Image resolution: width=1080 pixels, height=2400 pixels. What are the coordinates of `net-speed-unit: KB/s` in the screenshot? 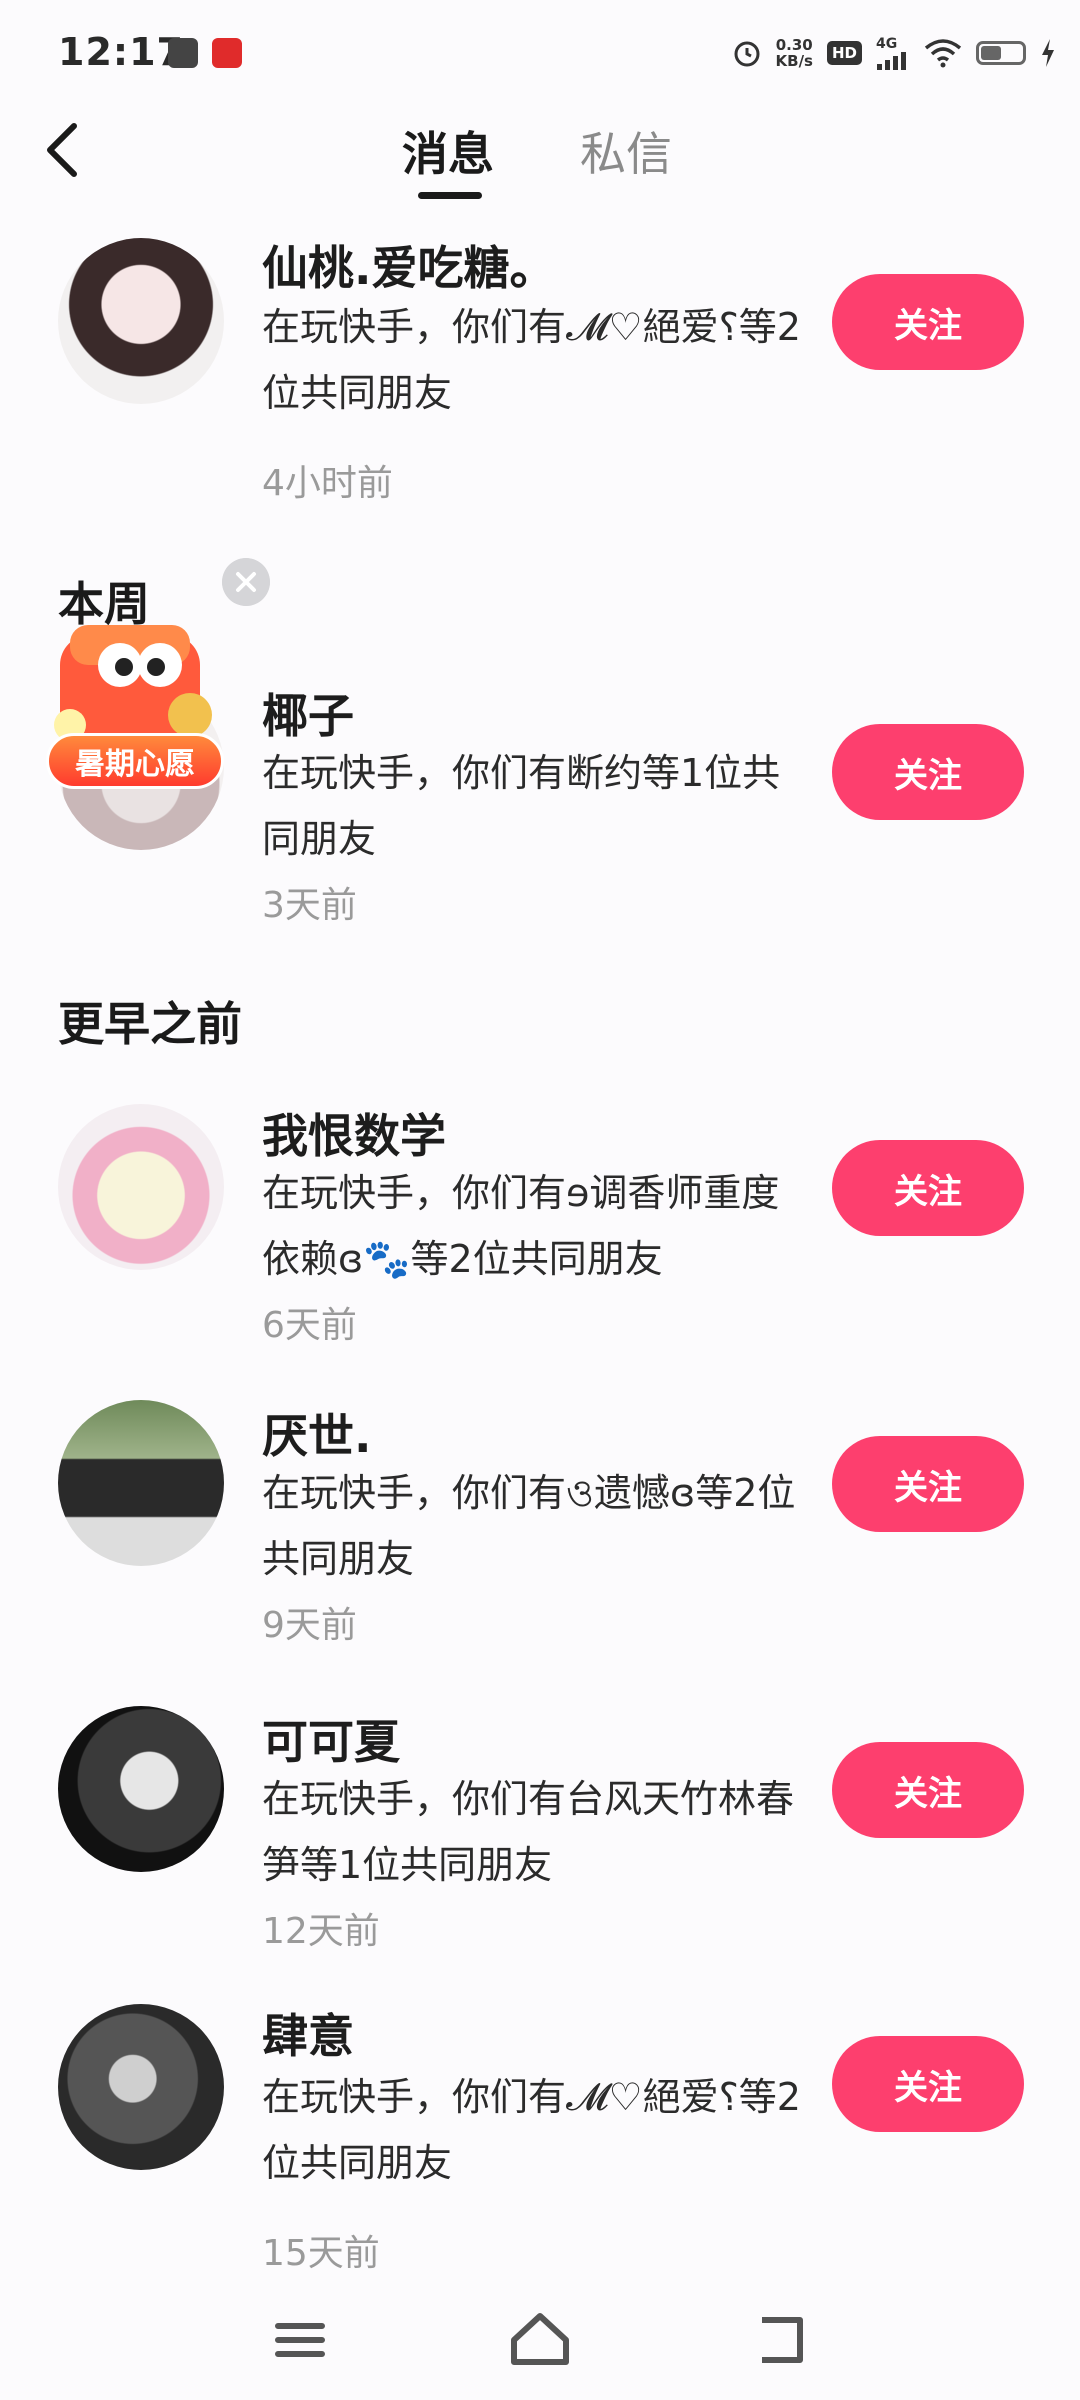 It's located at (794, 61).